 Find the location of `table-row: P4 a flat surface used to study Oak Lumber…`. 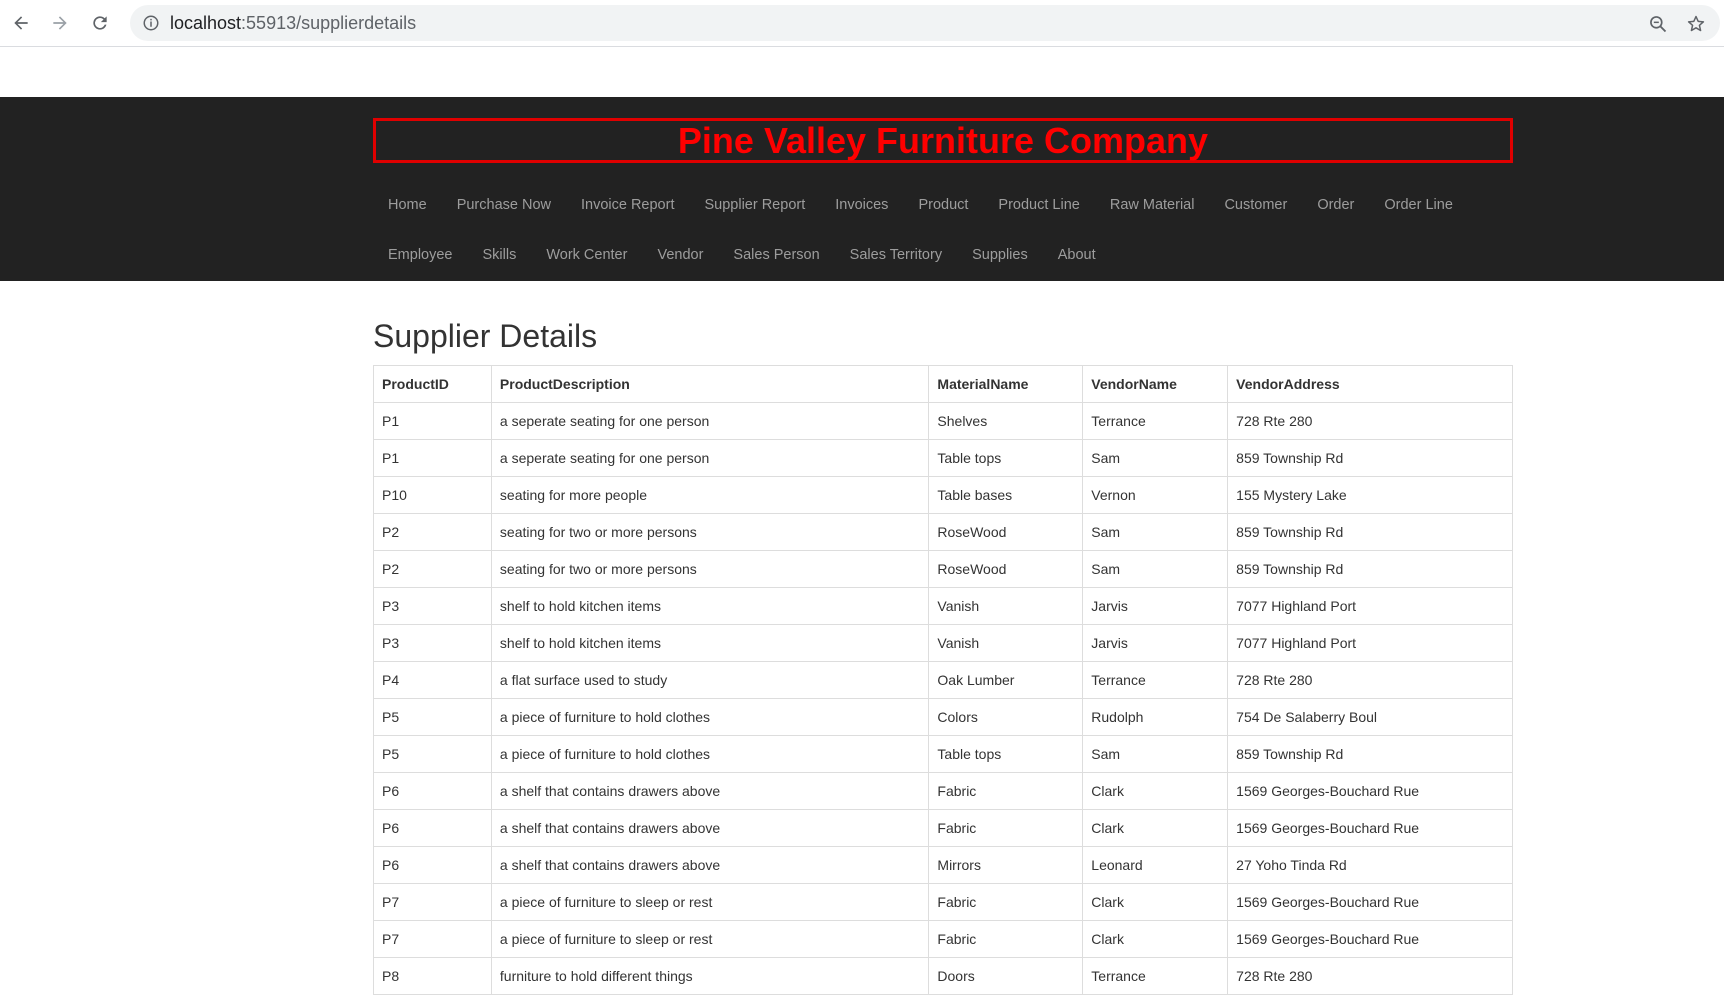

table-row: P4 a flat surface used to study Oak Lumber… is located at coordinates (943, 680).